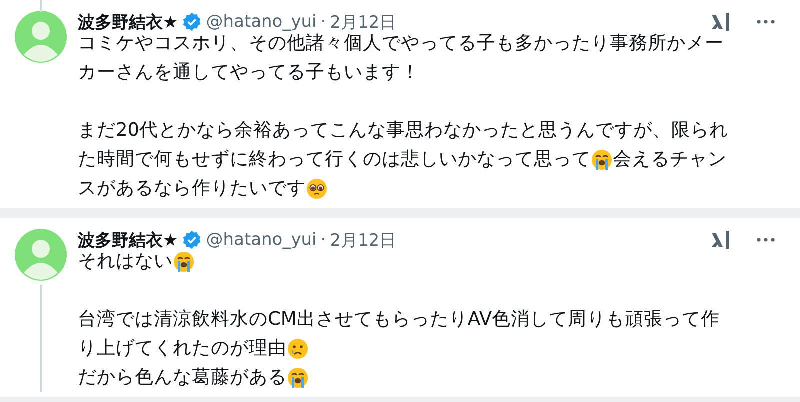 This screenshot has width=800, height=402. Describe the element at coordinates (334, 160) in the screenshot. I see `post-text: た時間で何もせずに終わって行くのは悲しいかなって思って` at that location.